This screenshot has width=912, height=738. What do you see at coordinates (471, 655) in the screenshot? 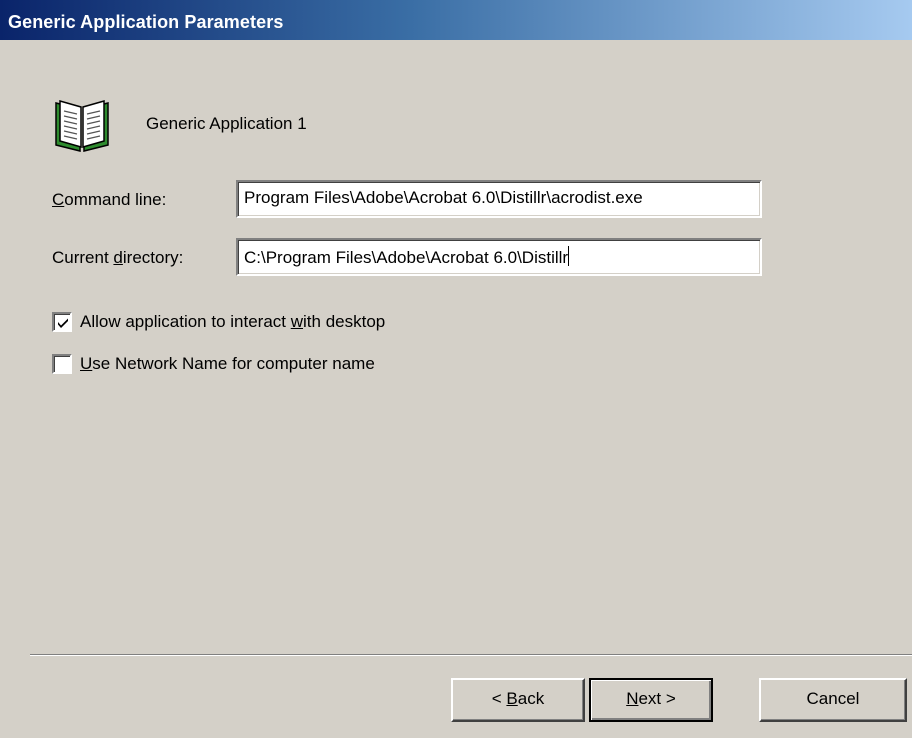
I see `footer-separator` at bounding box center [471, 655].